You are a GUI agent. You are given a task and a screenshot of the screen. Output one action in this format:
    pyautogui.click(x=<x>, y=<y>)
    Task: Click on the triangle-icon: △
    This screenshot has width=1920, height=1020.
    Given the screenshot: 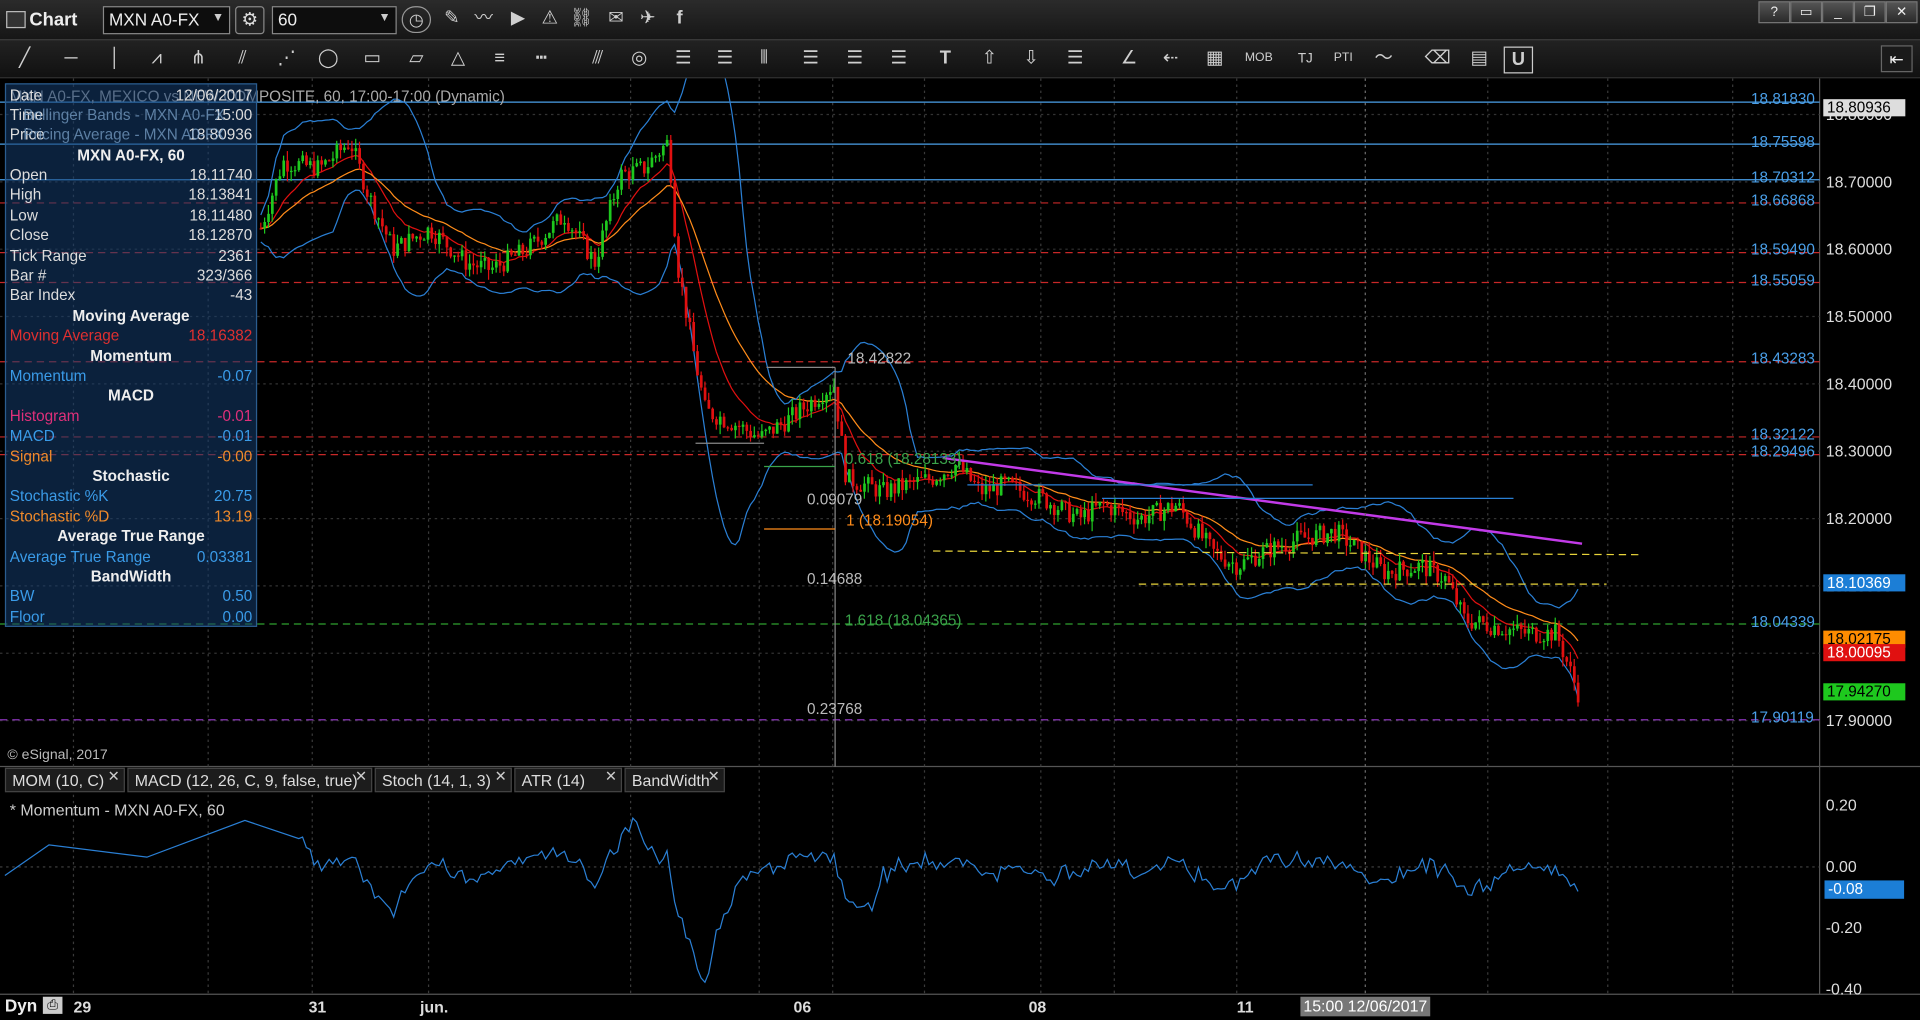 What is the action you would take?
    pyautogui.click(x=457, y=59)
    